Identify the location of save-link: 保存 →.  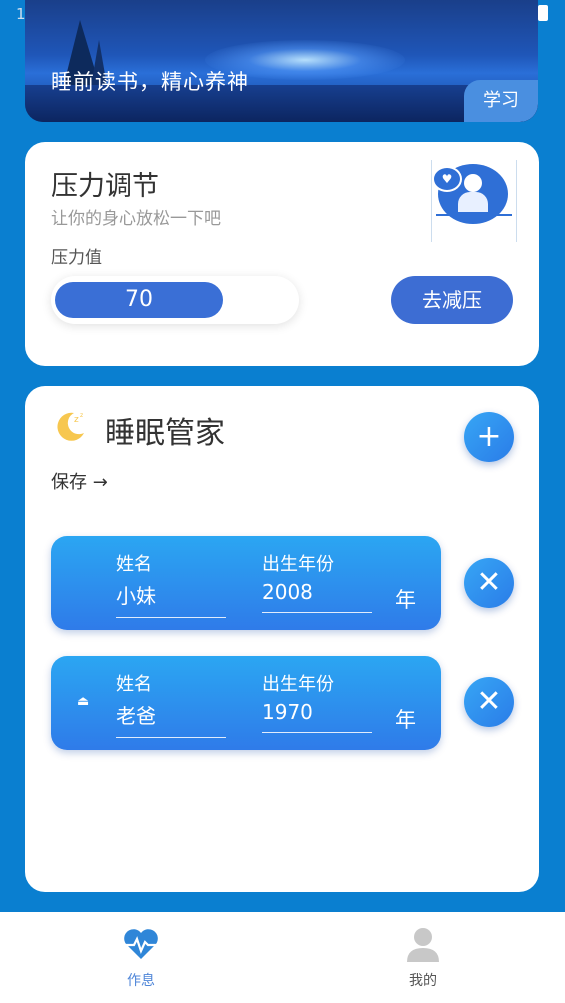
(79, 481).